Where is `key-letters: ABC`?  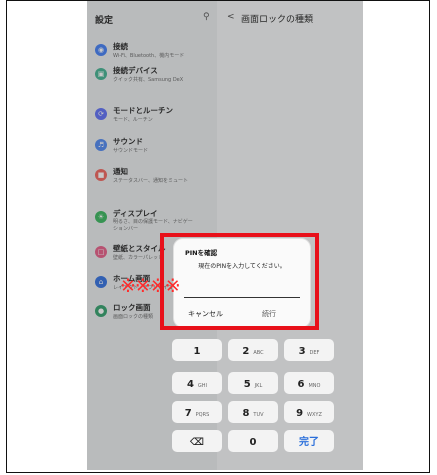 key-letters: ABC is located at coordinates (258, 353).